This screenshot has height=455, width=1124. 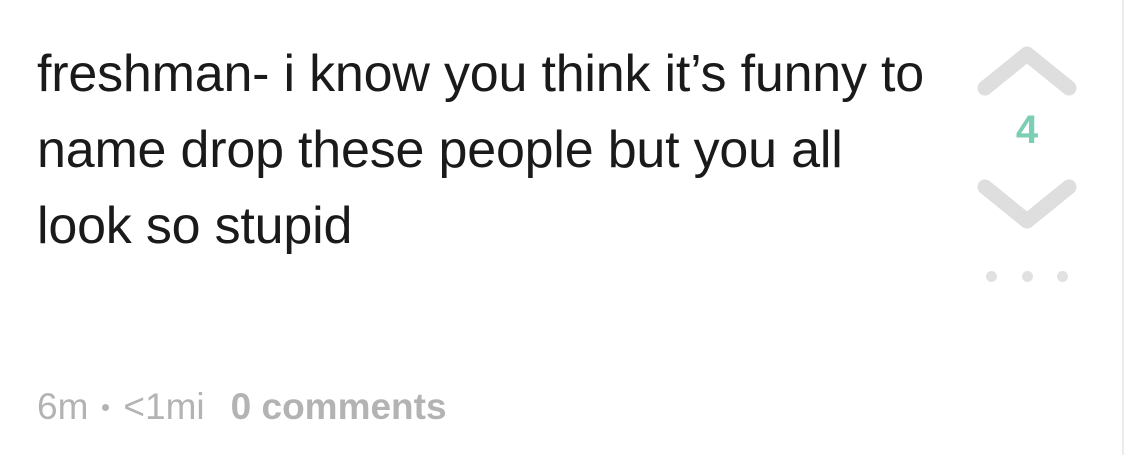 I want to click on vote-score: 4, so click(x=1027, y=130).